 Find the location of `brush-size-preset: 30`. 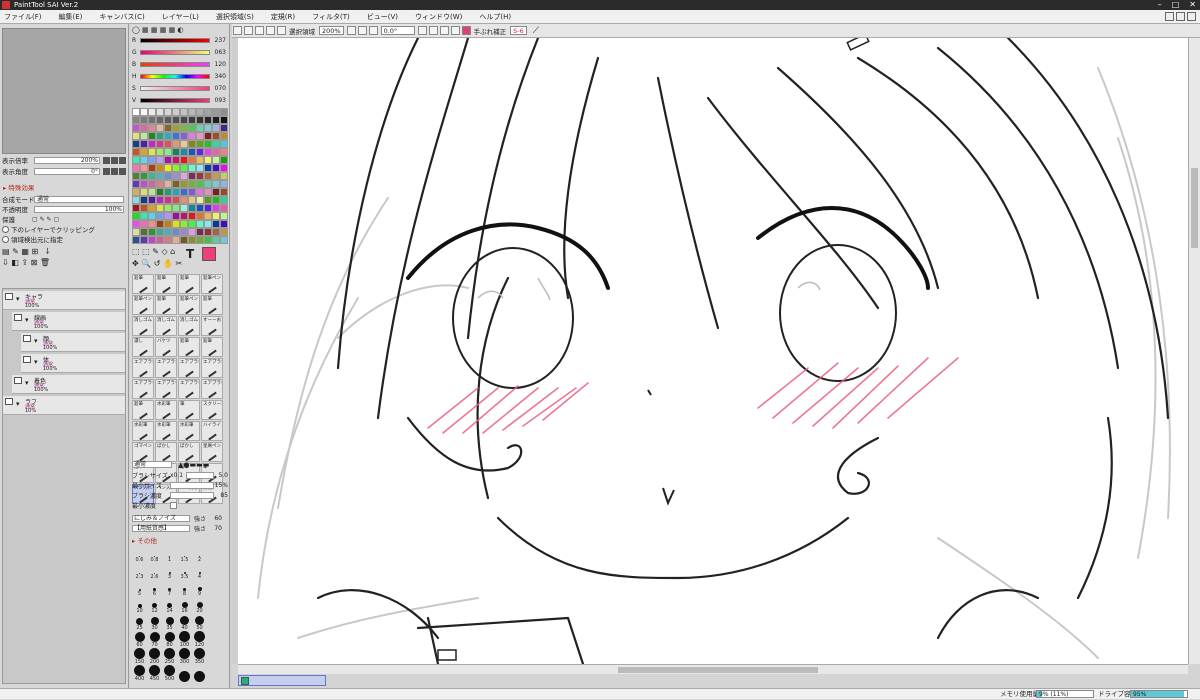

brush-size-preset: 30 is located at coordinates (154, 622).